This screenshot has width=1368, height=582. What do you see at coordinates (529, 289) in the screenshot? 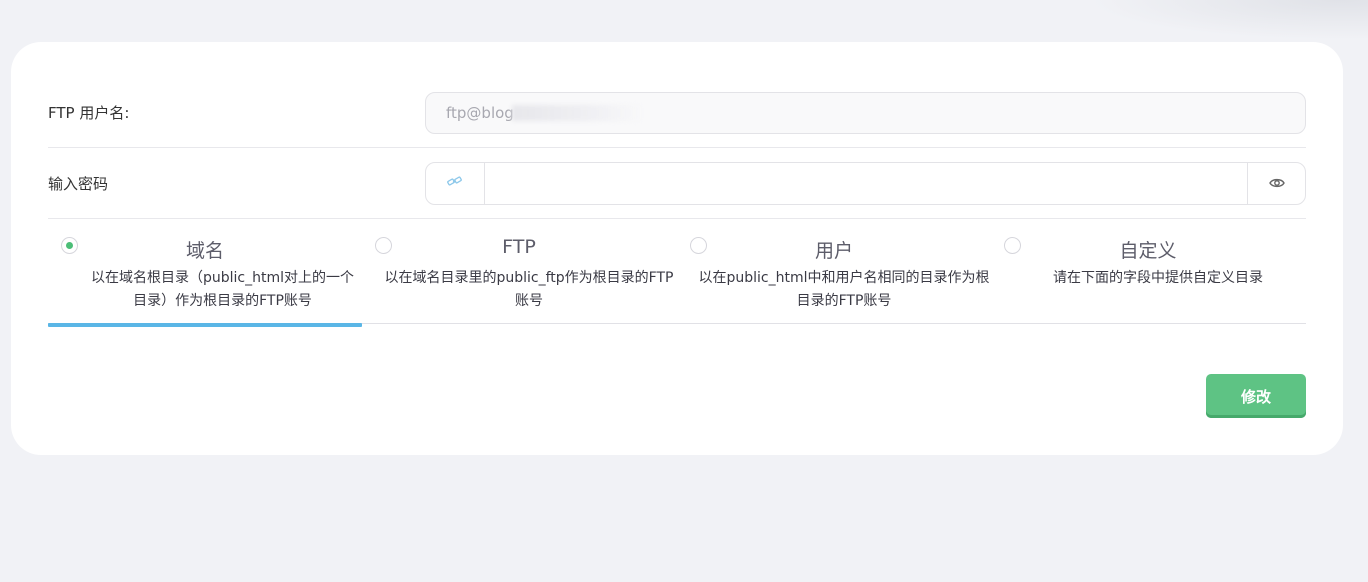
I see `tab-ftp-desc: 以在域名目录里的public_ftp作为根目录的FTP账号` at bounding box center [529, 289].